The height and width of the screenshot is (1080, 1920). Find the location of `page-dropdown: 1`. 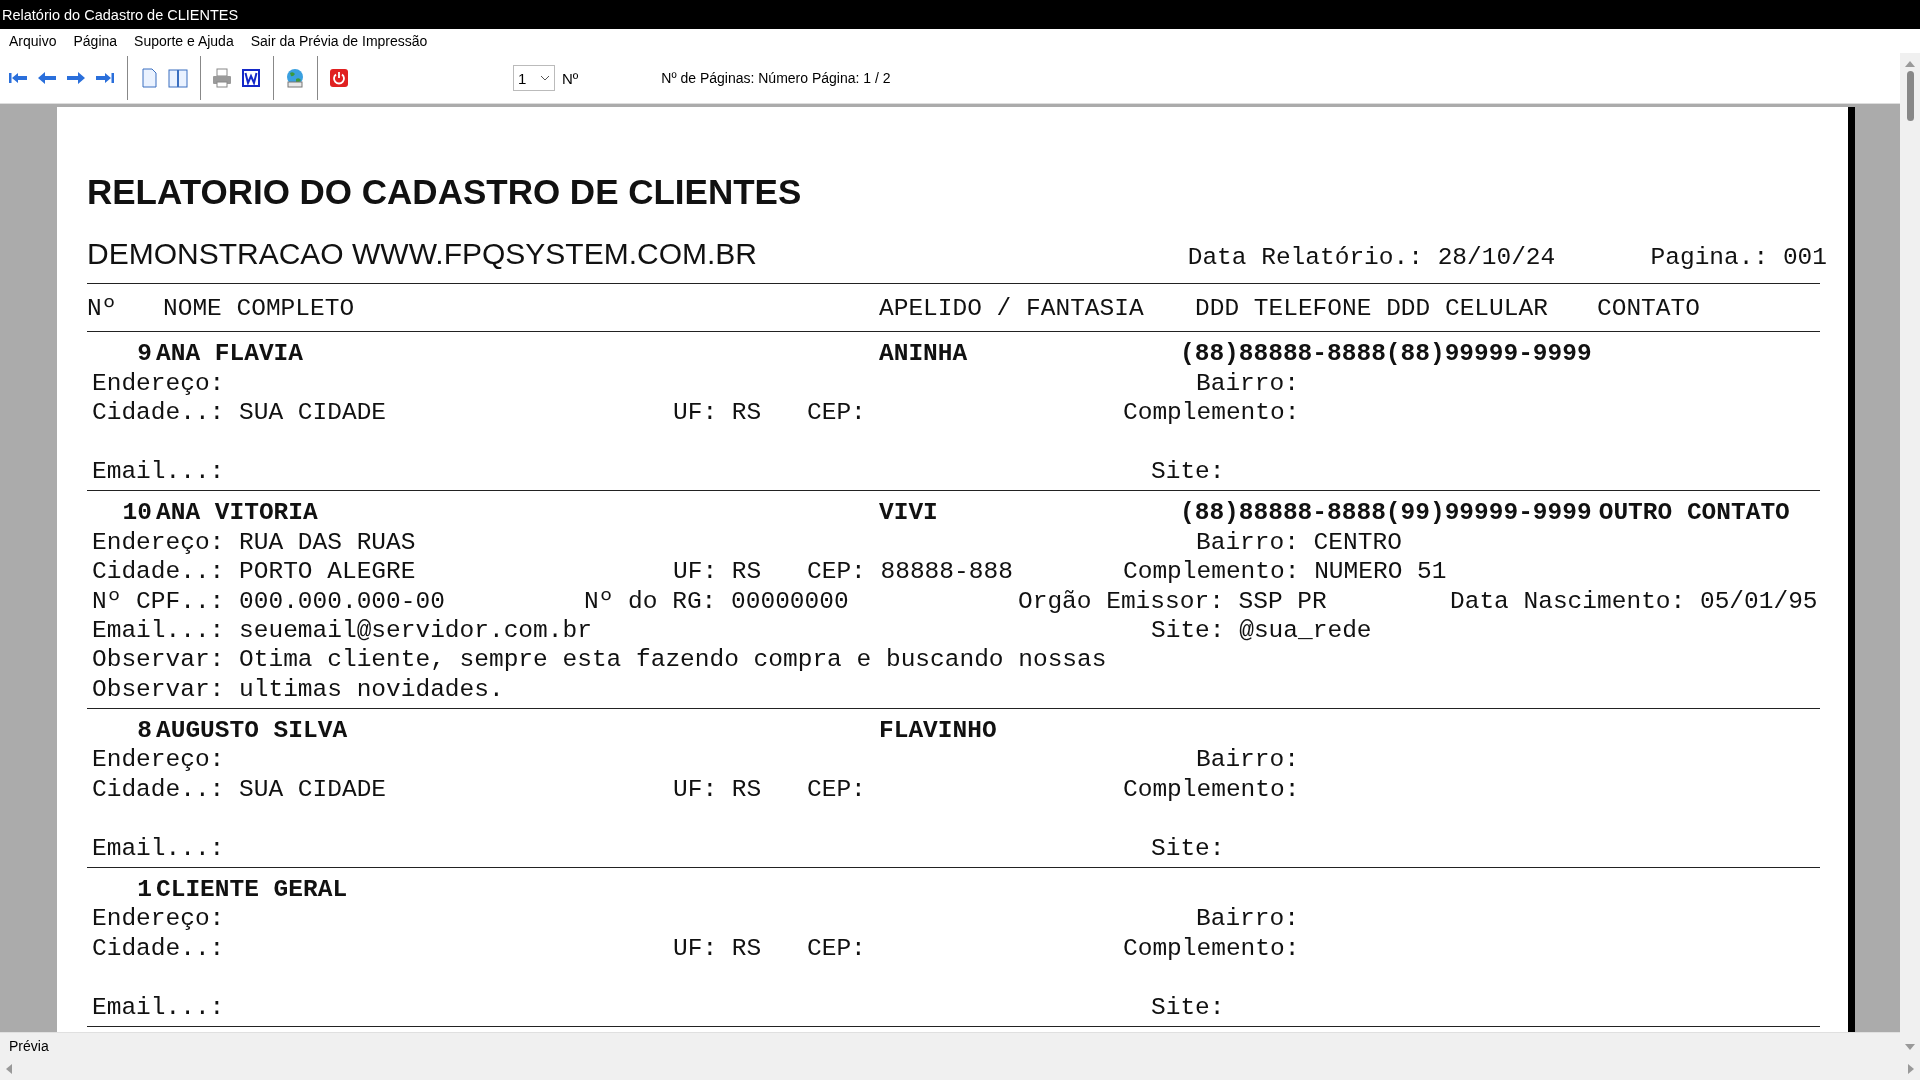

page-dropdown: 1 is located at coordinates (534, 78).